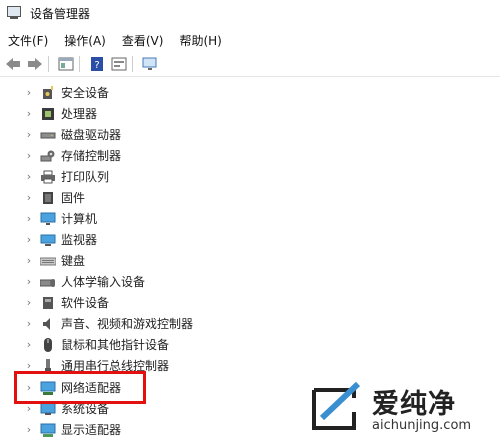 This screenshot has height=442, width=500. Describe the element at coordinates (48, 218) in the screenshot. I see `computer-icon` at that location.